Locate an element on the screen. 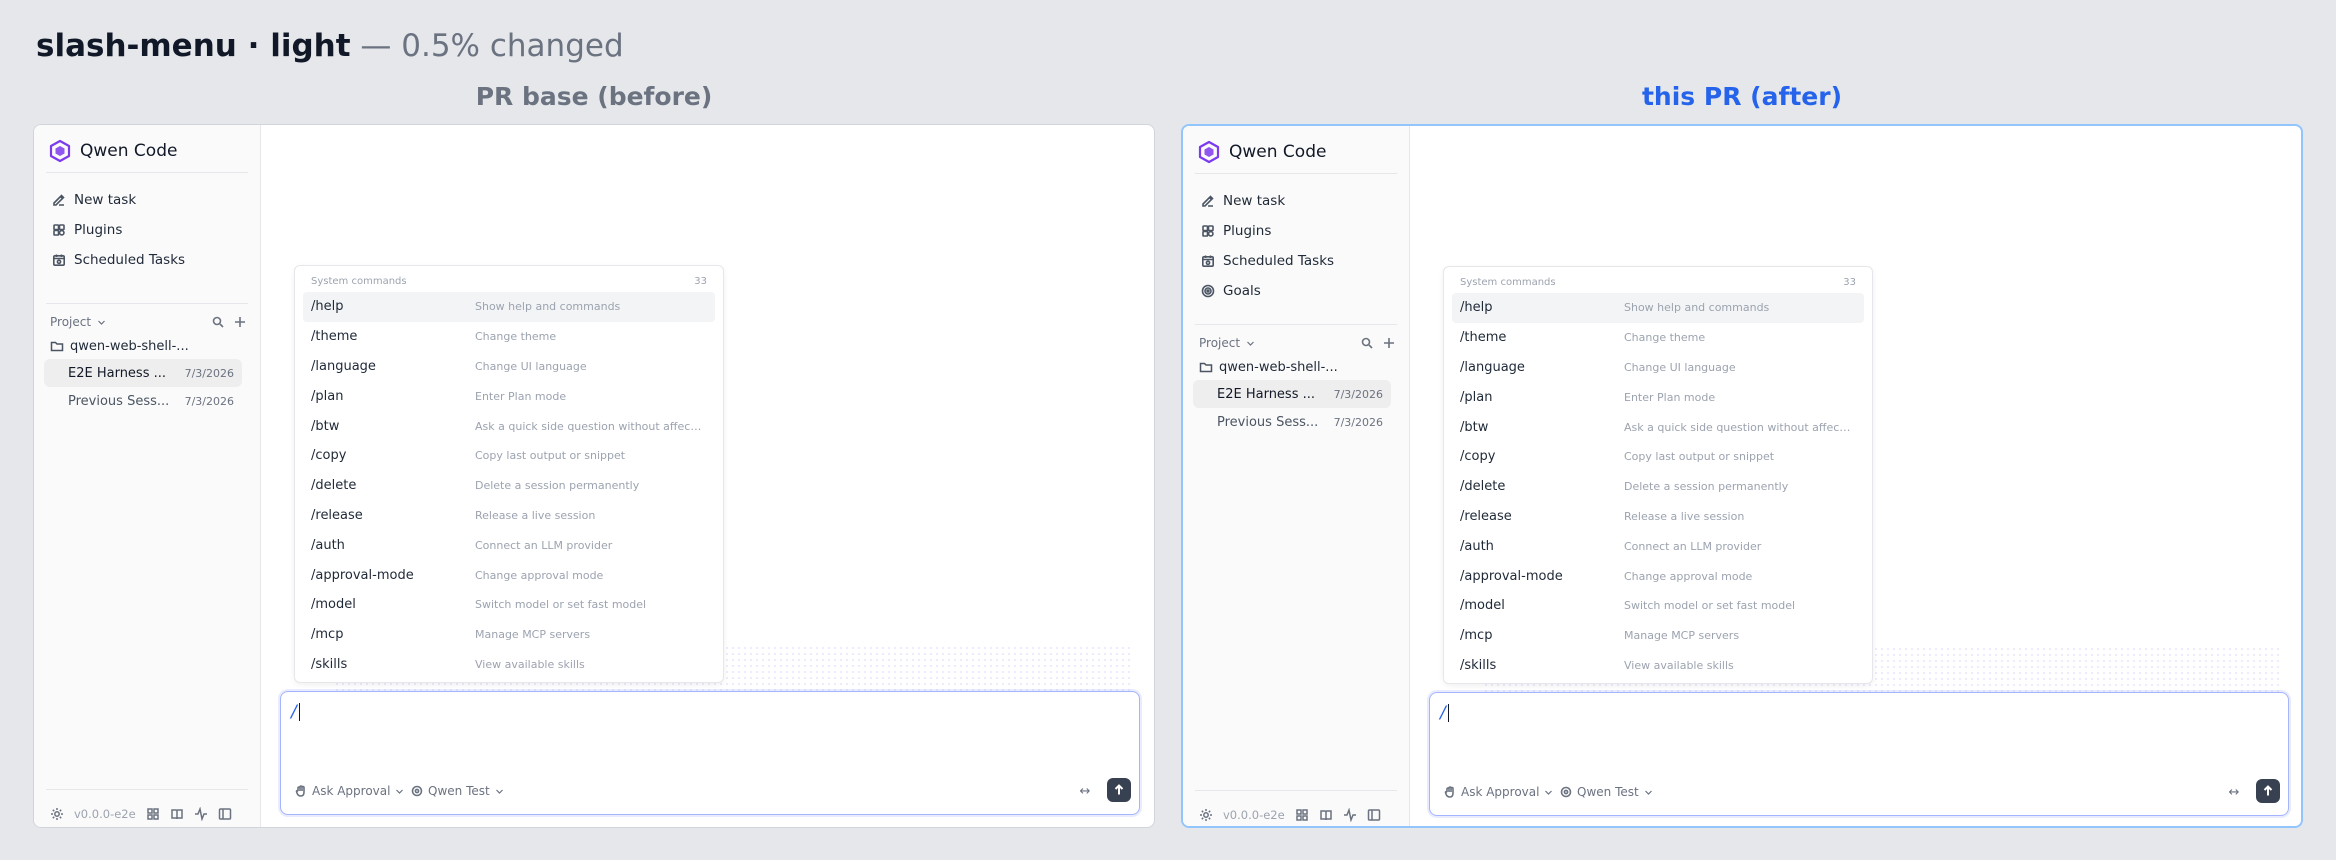 The image size is (2336, 860). approval-mode-label: Ask Approval is located at coordinates (351, 791).